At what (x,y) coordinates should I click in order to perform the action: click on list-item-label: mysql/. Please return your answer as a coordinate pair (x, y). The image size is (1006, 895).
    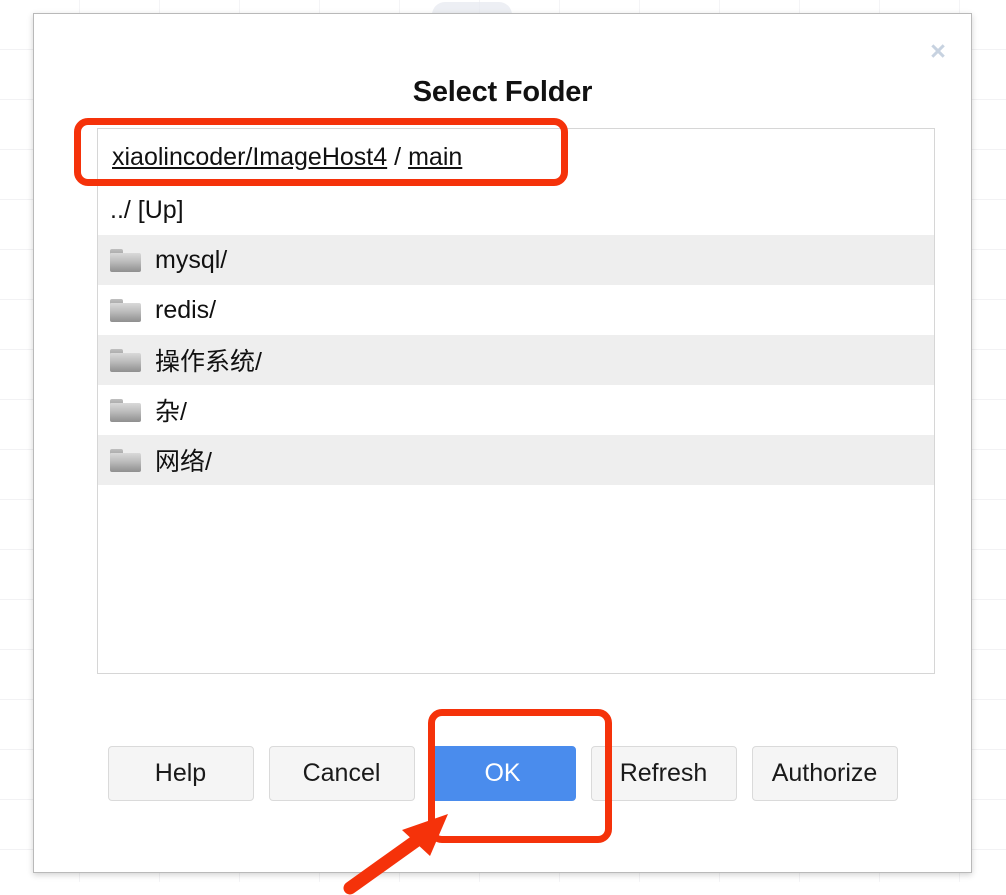
    Looking at the image, I should click on (191, 259).